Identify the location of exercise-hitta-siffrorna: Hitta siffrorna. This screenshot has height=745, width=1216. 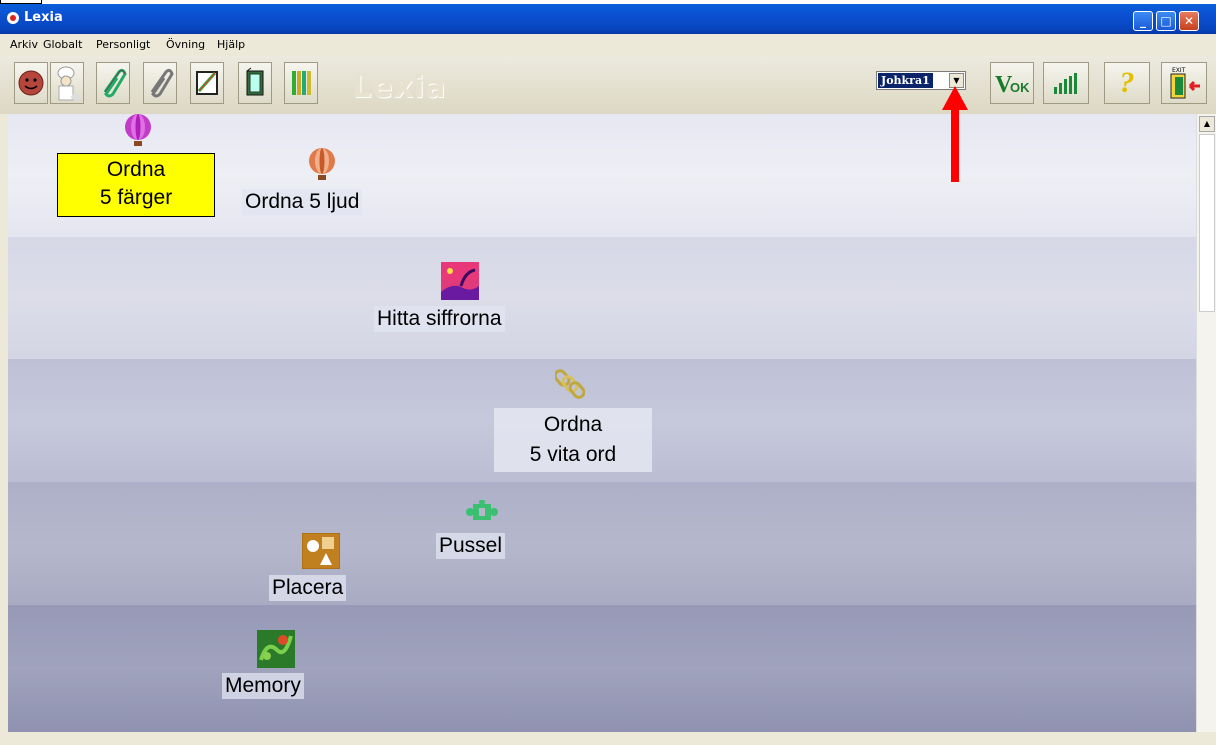
(439, 319).